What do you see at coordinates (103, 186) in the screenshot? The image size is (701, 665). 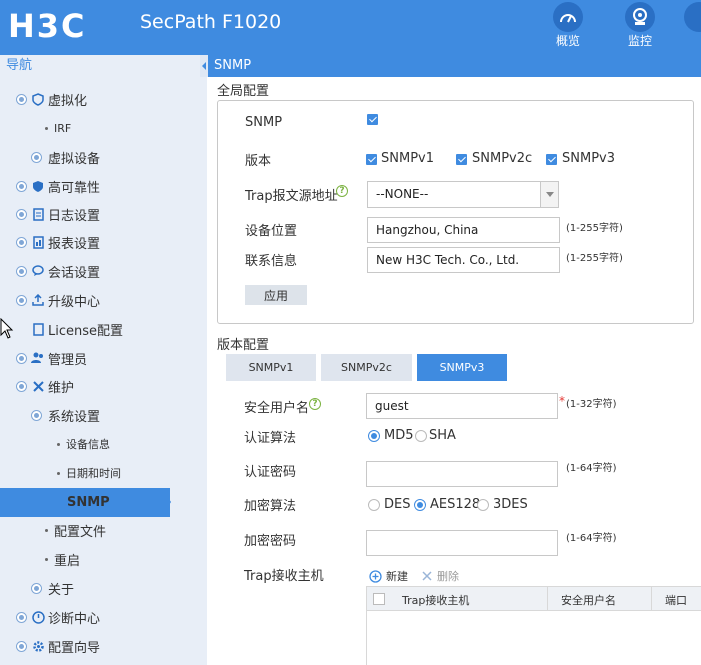 I see `sidebar-item-high-availability: 高可靠性` at bounding box center [103, 186].